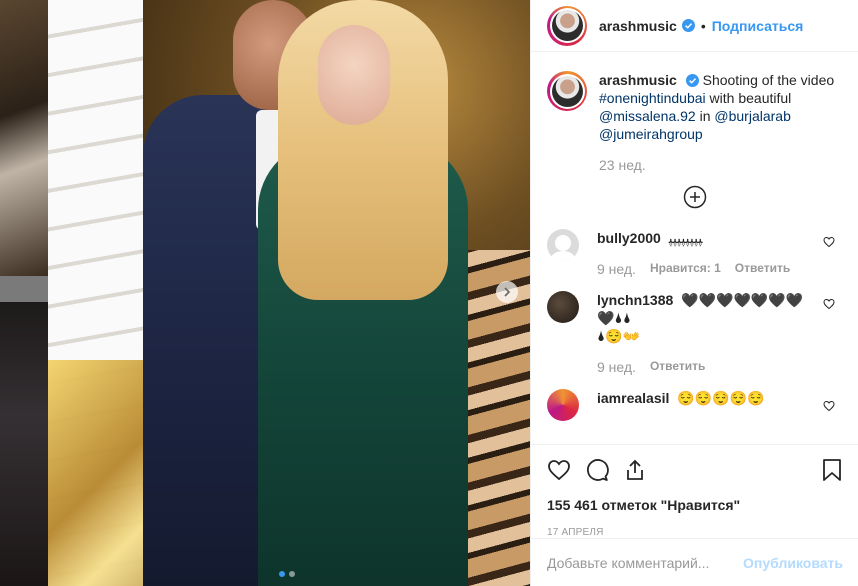  I want to click on previous-post-preview, so click(24, 293).